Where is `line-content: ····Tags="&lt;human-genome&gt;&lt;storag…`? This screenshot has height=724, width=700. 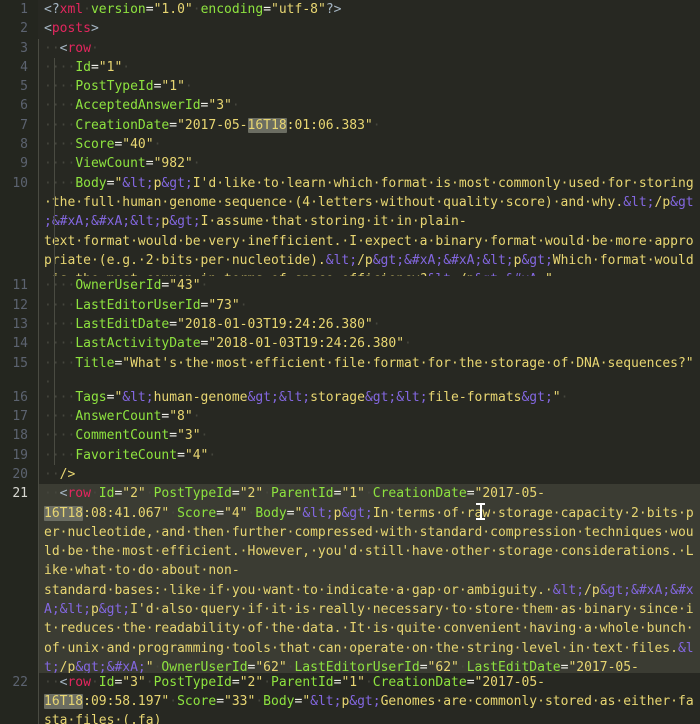 line-content: ····Tags="&lt;human-genome&gt;&lt;storag… is located at coordinates (369, 397).